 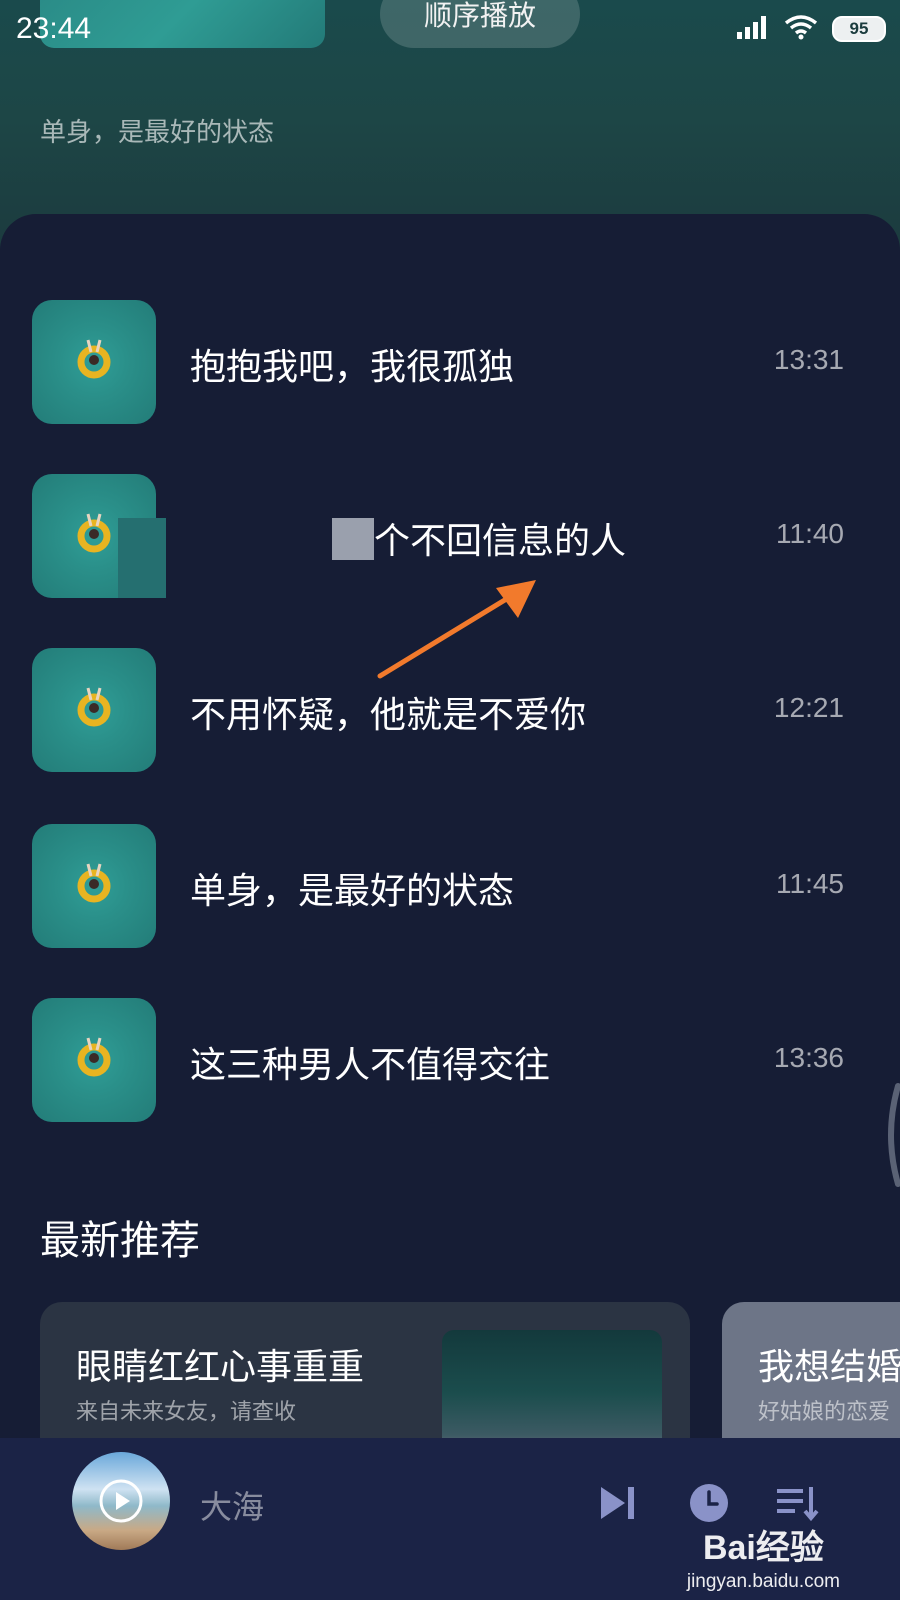 I want to click on timer-icon, so click(x=709, y=1503).